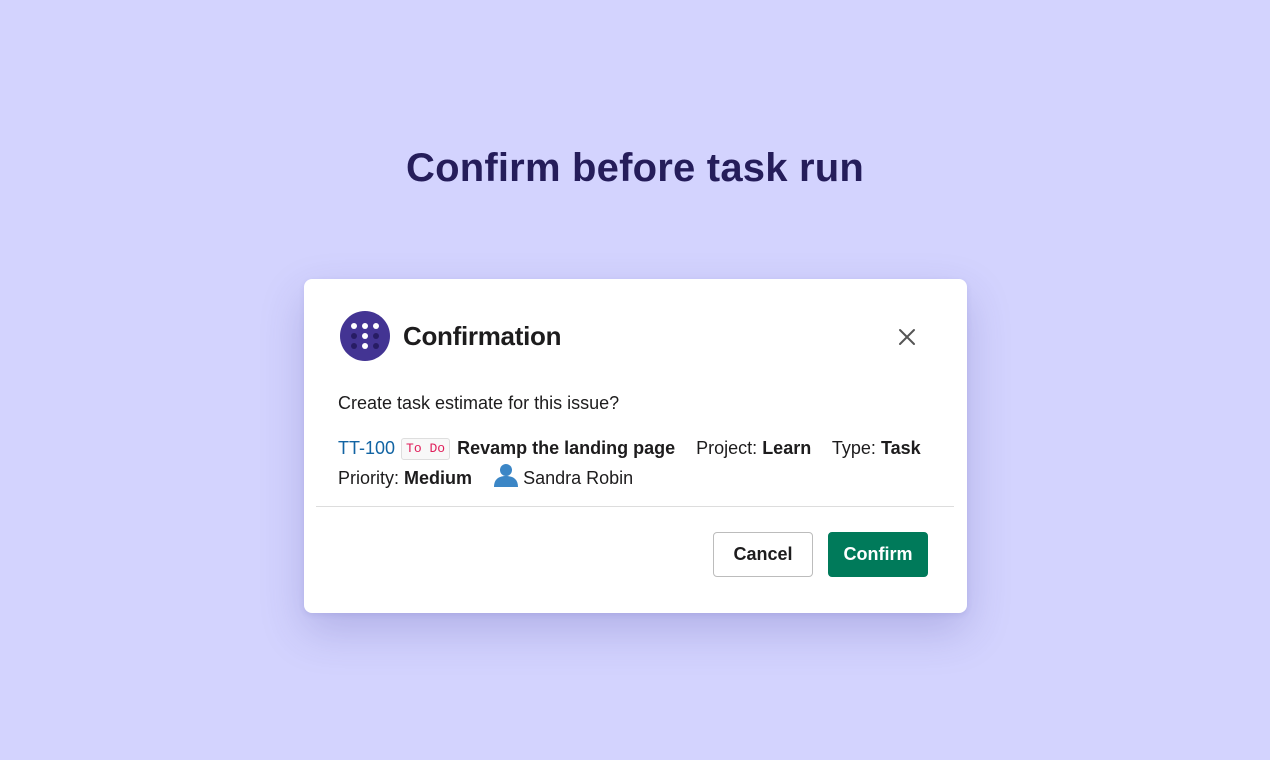 Image resolution: width=1270 pixels, height=760 pixels. Describe the element at coordinates (438, 478) in the screenshot. I see `priority-value: Medium` at that location.